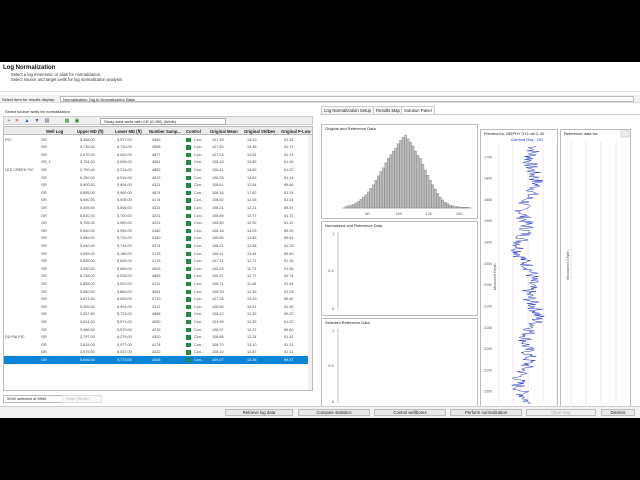 The height and width of the screenshot is (480, 640). Describe the element at coordinates (54, 131) in the screenshot. I see `col-header-well-log: Well Log` at that location.